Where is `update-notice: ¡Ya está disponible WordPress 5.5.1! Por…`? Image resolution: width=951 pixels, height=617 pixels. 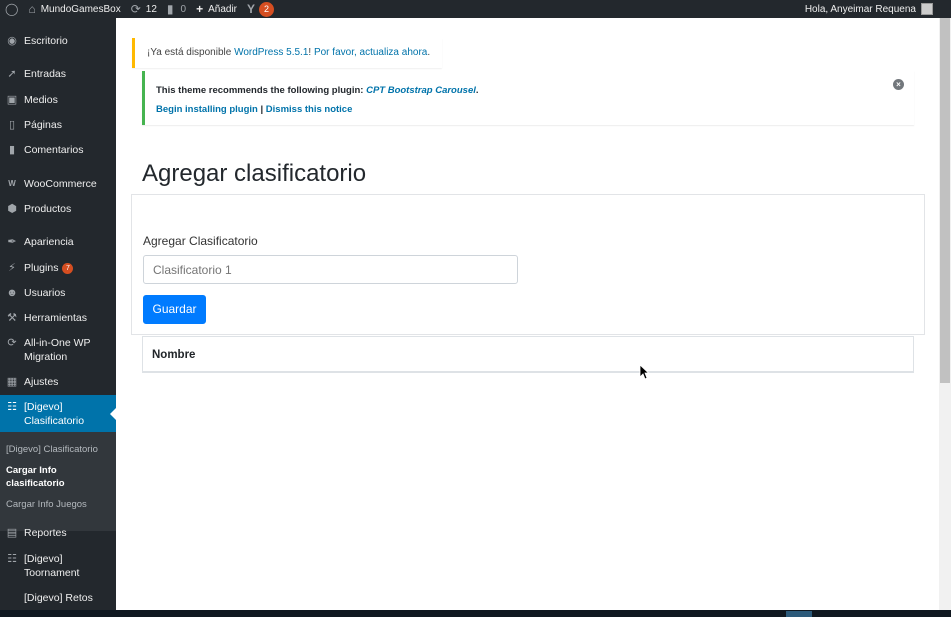
update-notice: ¡Ya está disponible WordPress 5.5.1! Por… is located at coordinates (287, 53).